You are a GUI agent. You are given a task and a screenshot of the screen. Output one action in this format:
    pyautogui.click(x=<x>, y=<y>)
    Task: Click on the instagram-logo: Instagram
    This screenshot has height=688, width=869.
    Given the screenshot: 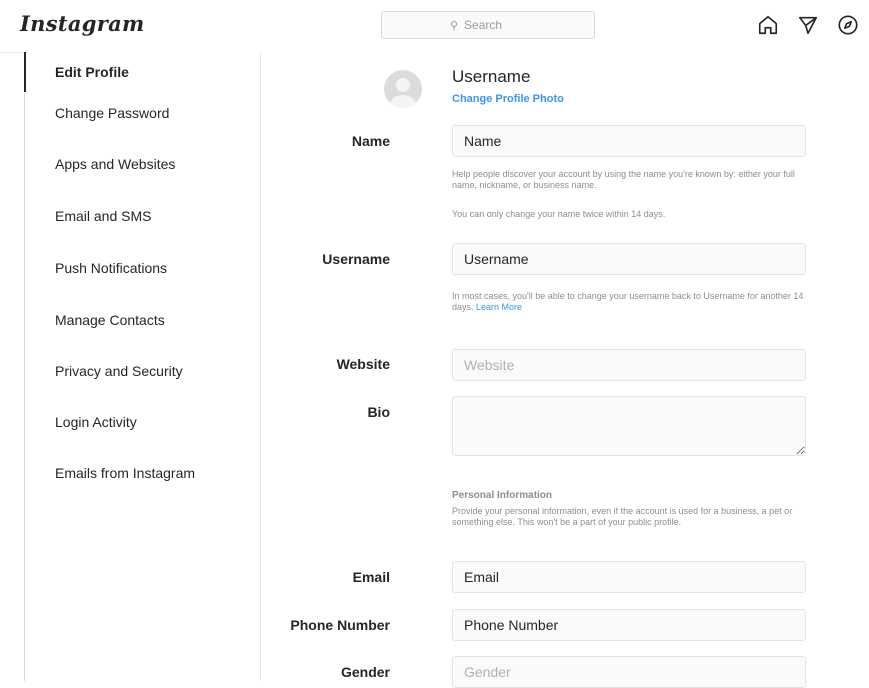 What is the action you would take?
    pyautogui.click(x=82, y=23)
    